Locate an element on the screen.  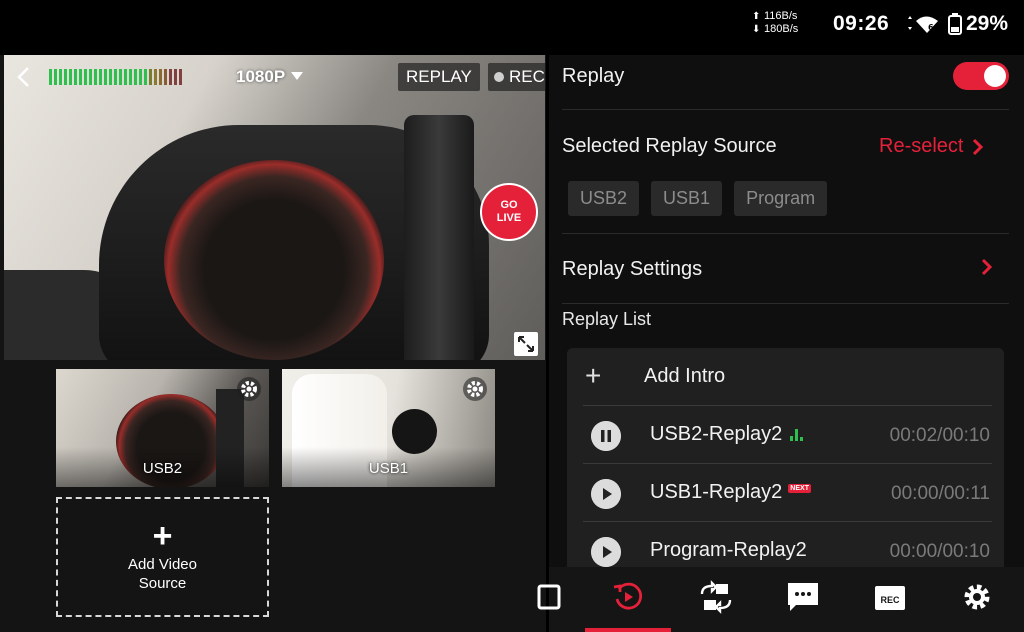
add-source-line2: Source is located at coordinates (162, 583).